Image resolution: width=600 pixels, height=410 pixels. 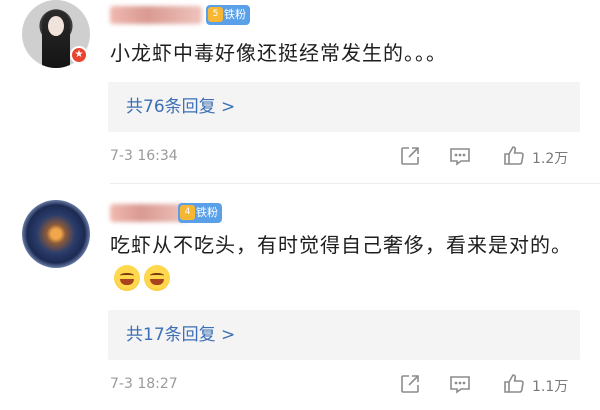 I want to click on view-replies-button: 共76条回复 >, so click(x=344, y=107).